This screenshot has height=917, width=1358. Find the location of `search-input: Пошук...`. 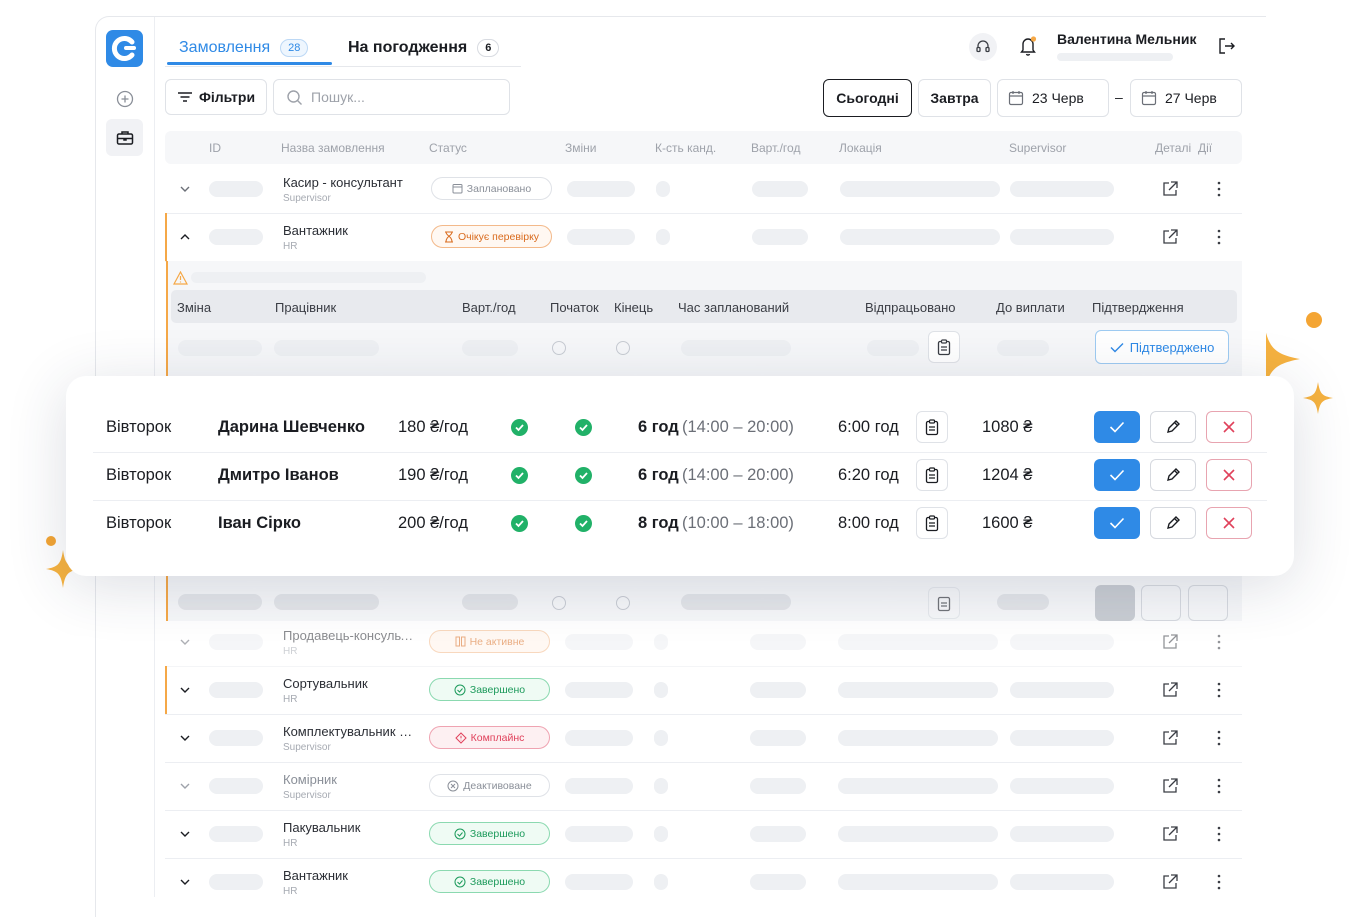

search-input: Пошук... is located at coordinates (391, 97).